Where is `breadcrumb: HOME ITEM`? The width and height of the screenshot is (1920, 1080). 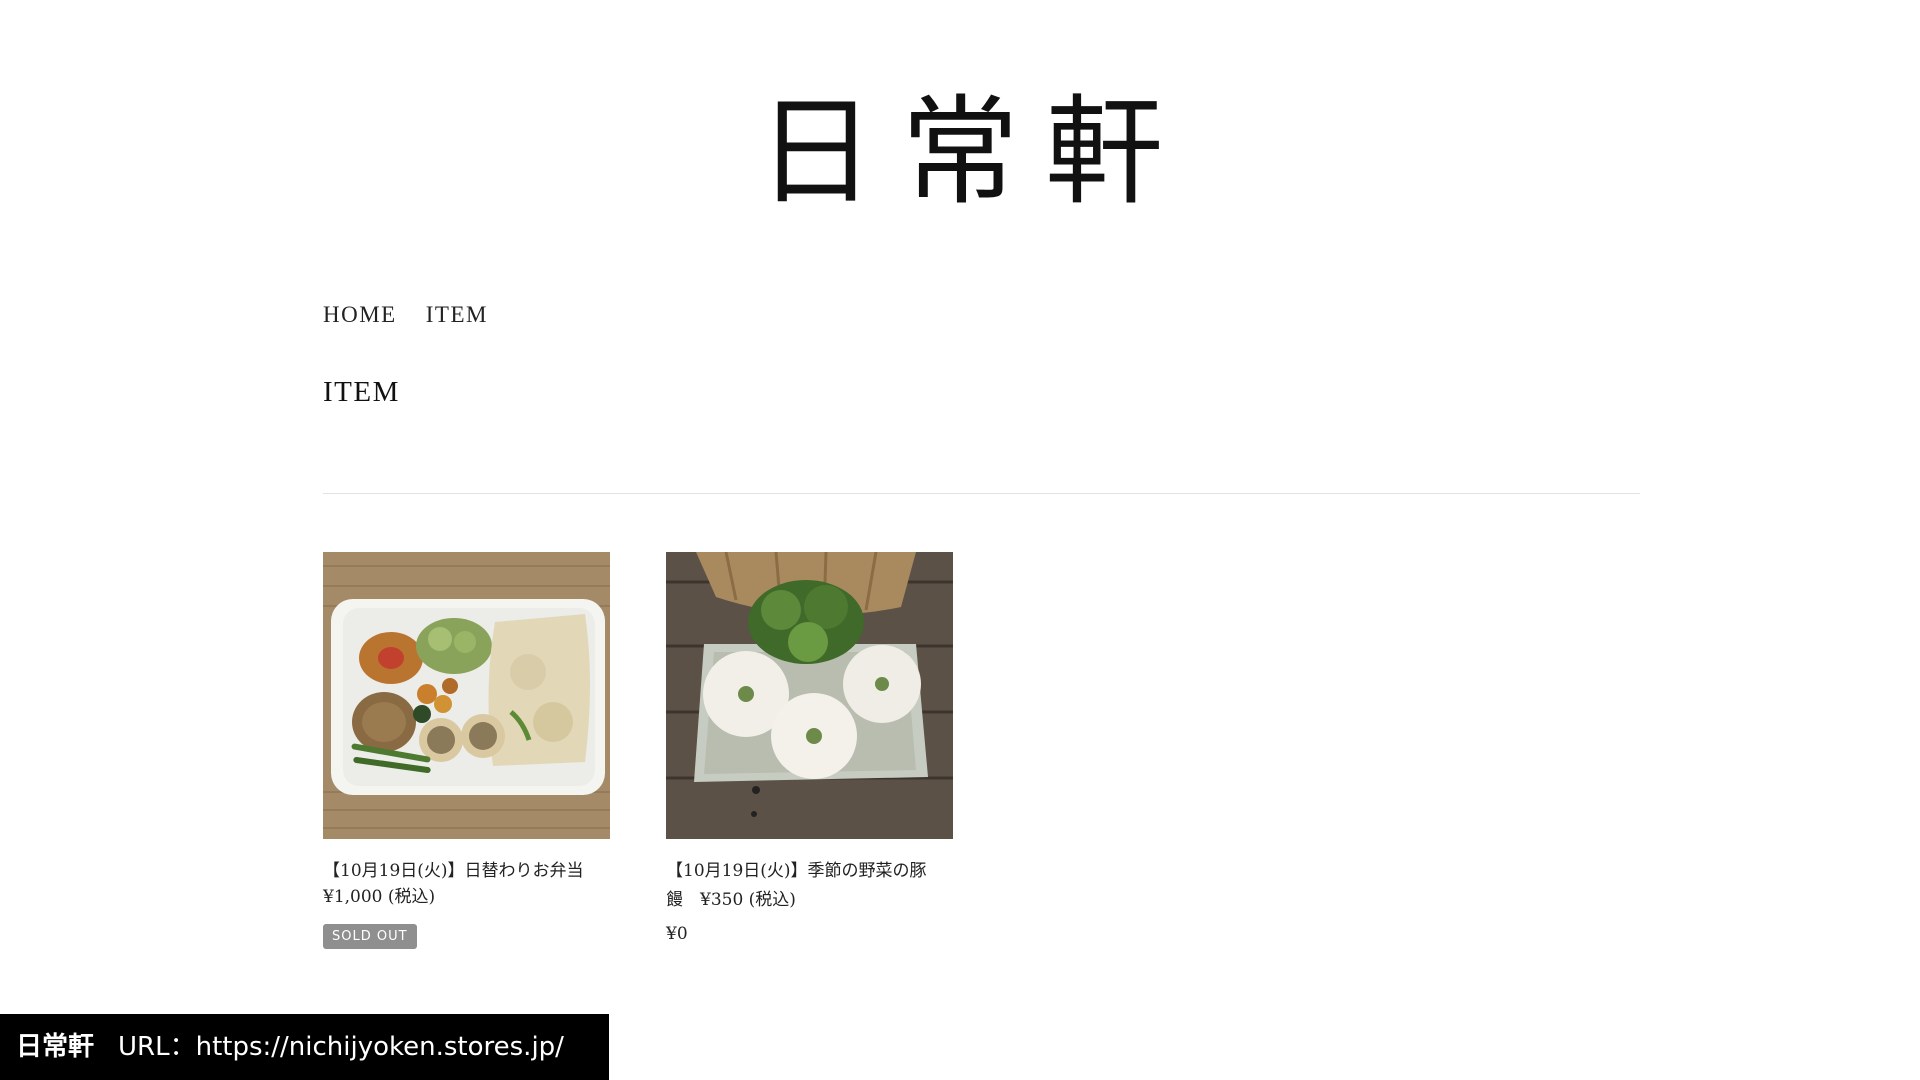
breadcrumb: HOME ITEM is located at coordinates (405, 315).